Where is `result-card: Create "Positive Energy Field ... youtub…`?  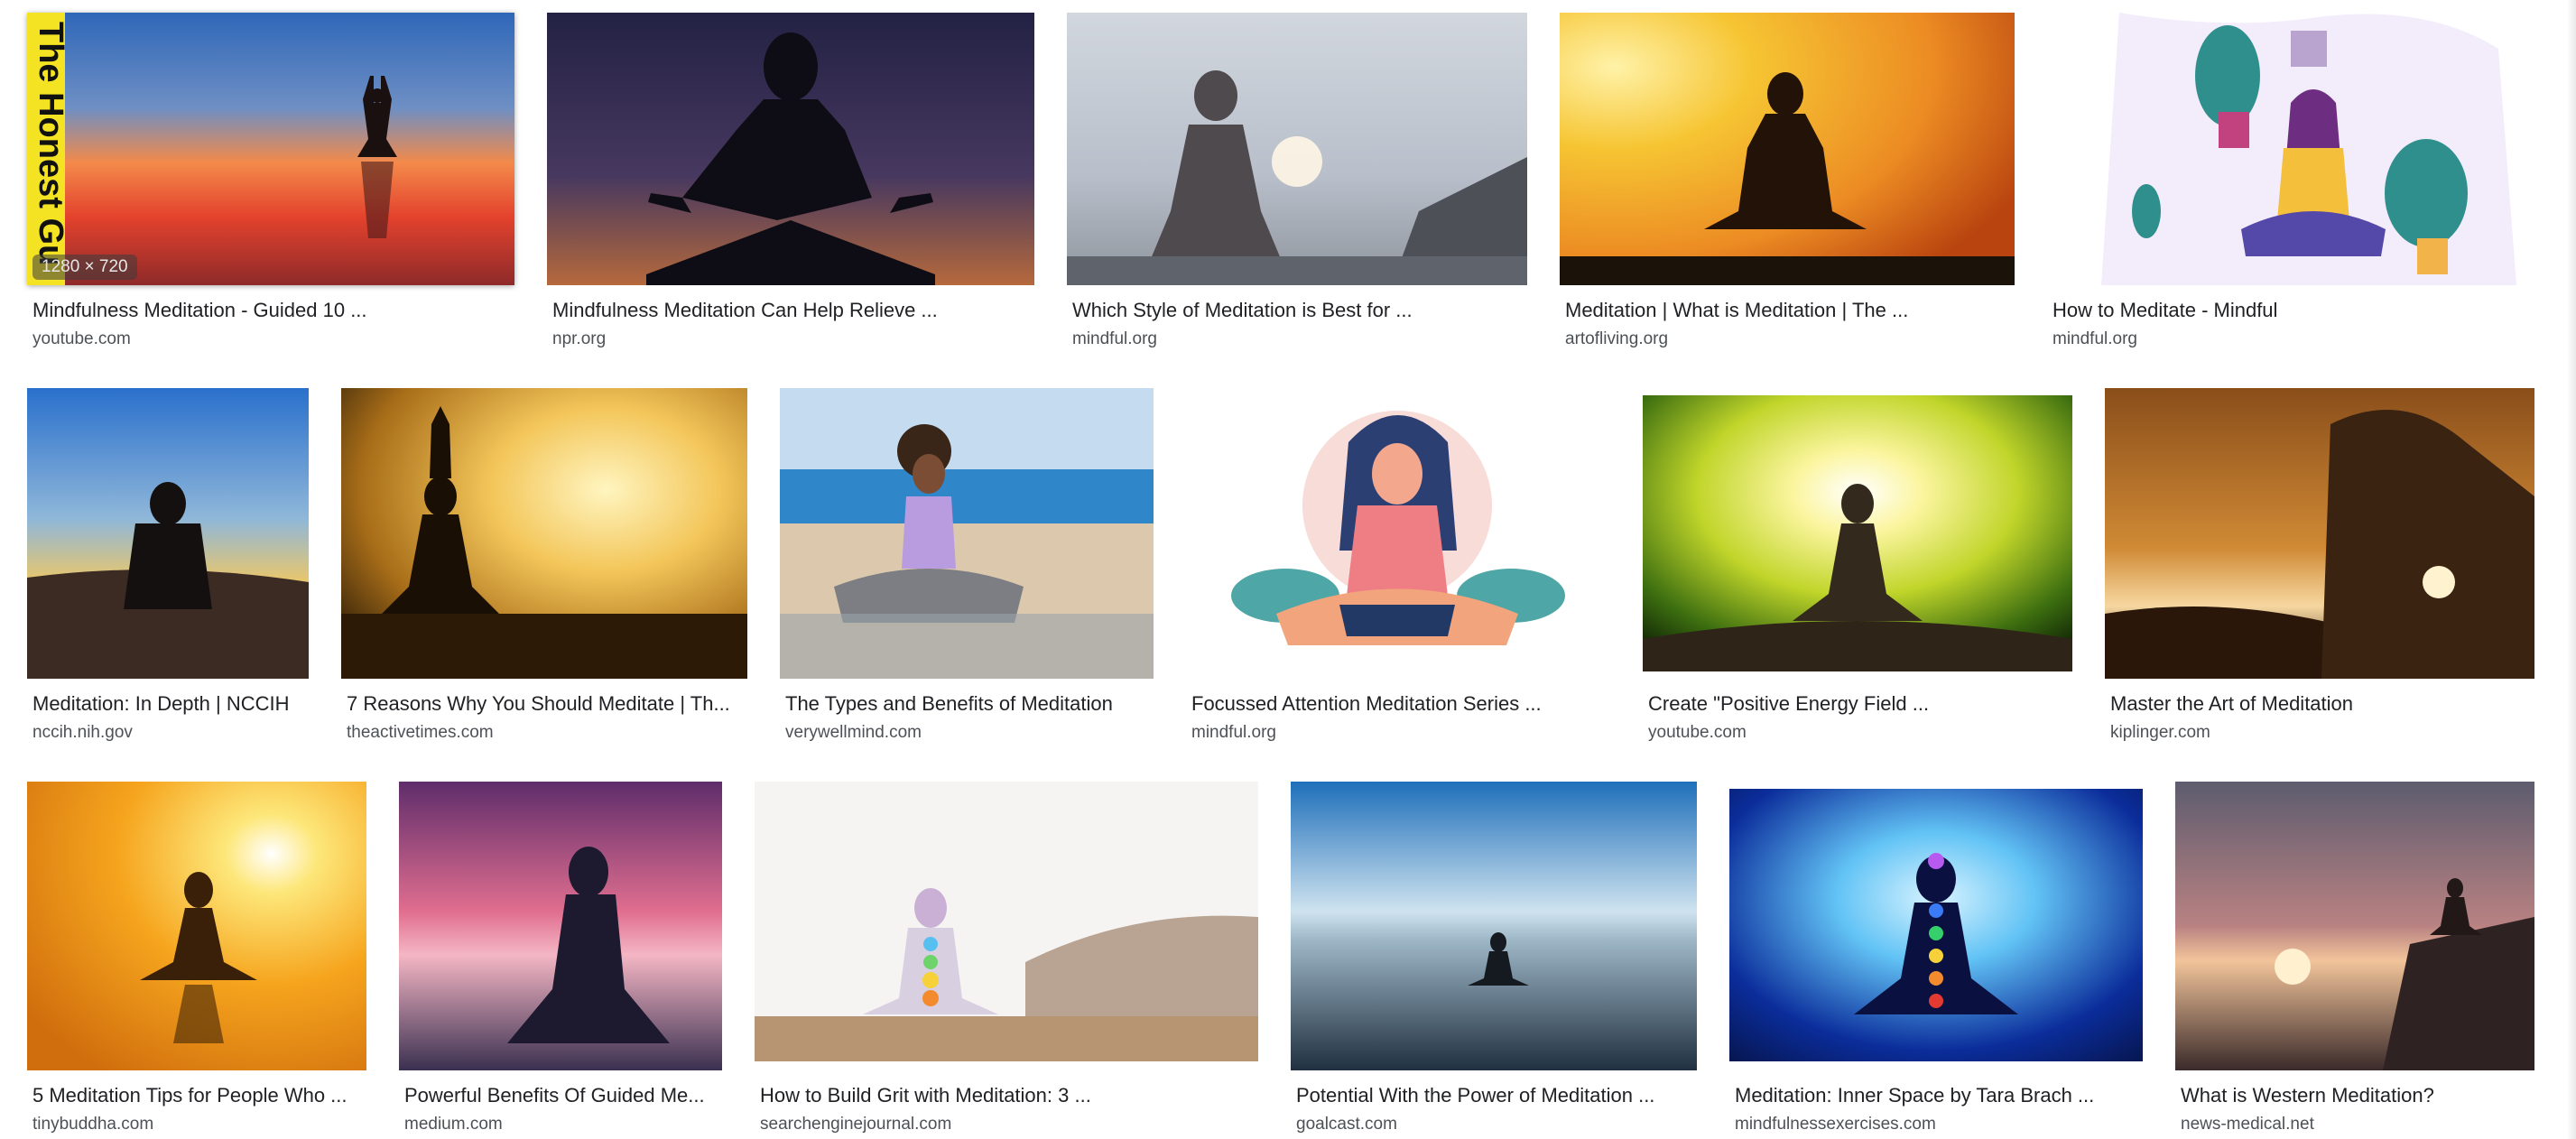
result-card: Create "Positive Energy Field ... youtub… is located at coordinates (1857, 570).